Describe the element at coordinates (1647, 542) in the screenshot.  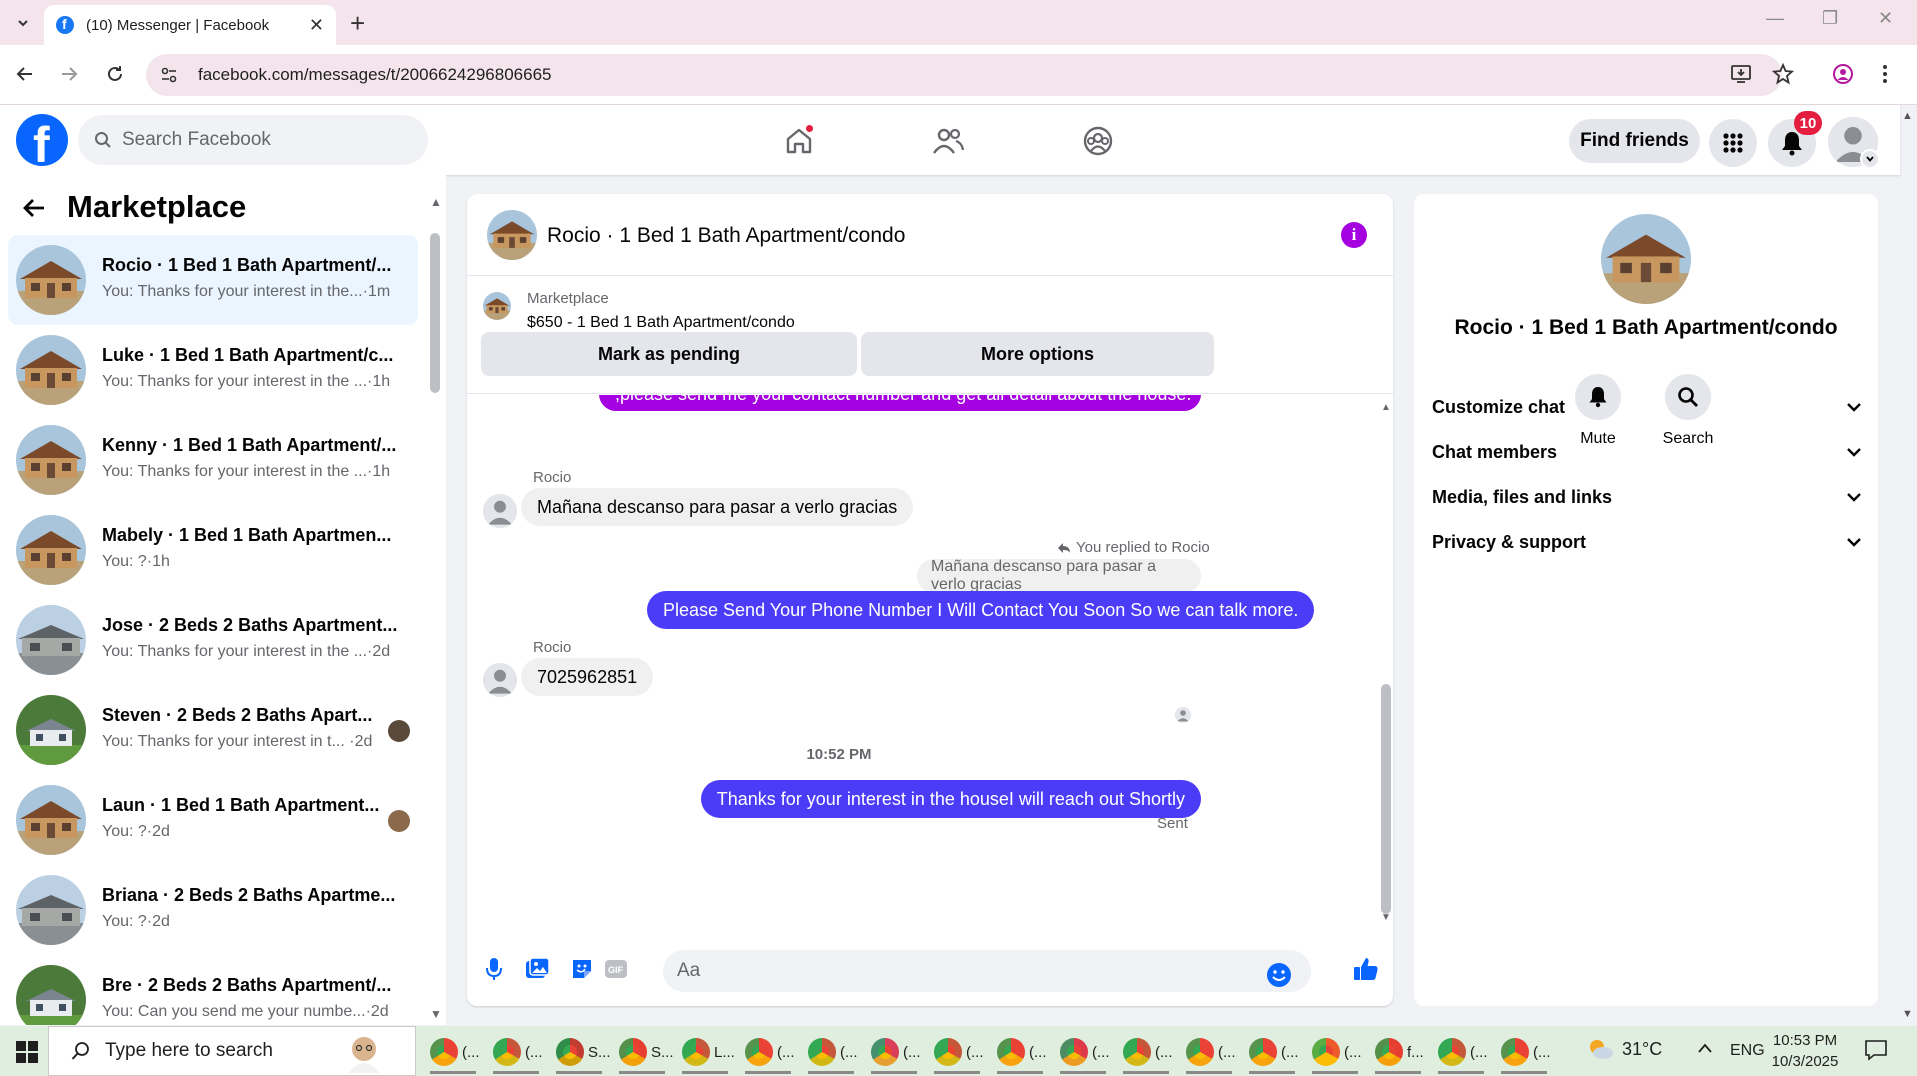
I see `privacy-support-section: Privacy & support` at that location.